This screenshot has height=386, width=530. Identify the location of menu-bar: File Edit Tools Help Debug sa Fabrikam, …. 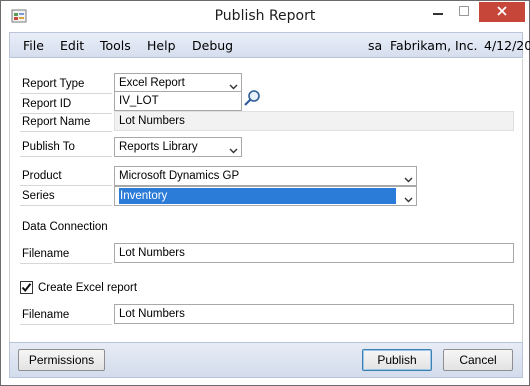
(269, 45).